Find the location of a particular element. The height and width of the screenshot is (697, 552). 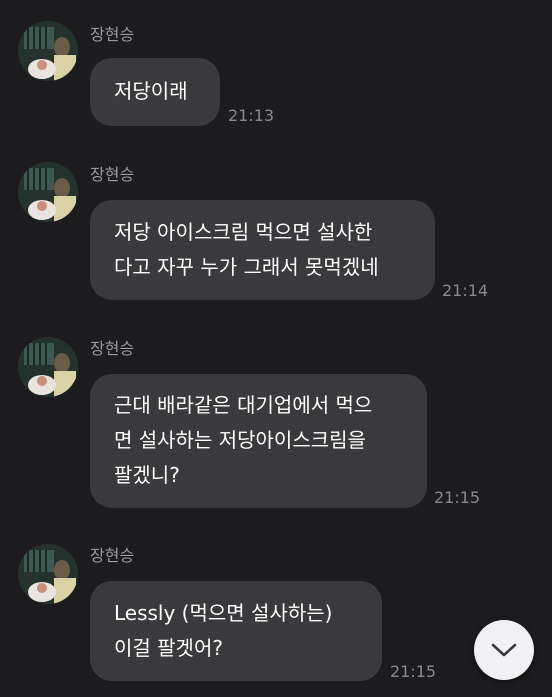

message-text: 면 설사하는 저당아이스크림을 is located at coordinates (240, 440).